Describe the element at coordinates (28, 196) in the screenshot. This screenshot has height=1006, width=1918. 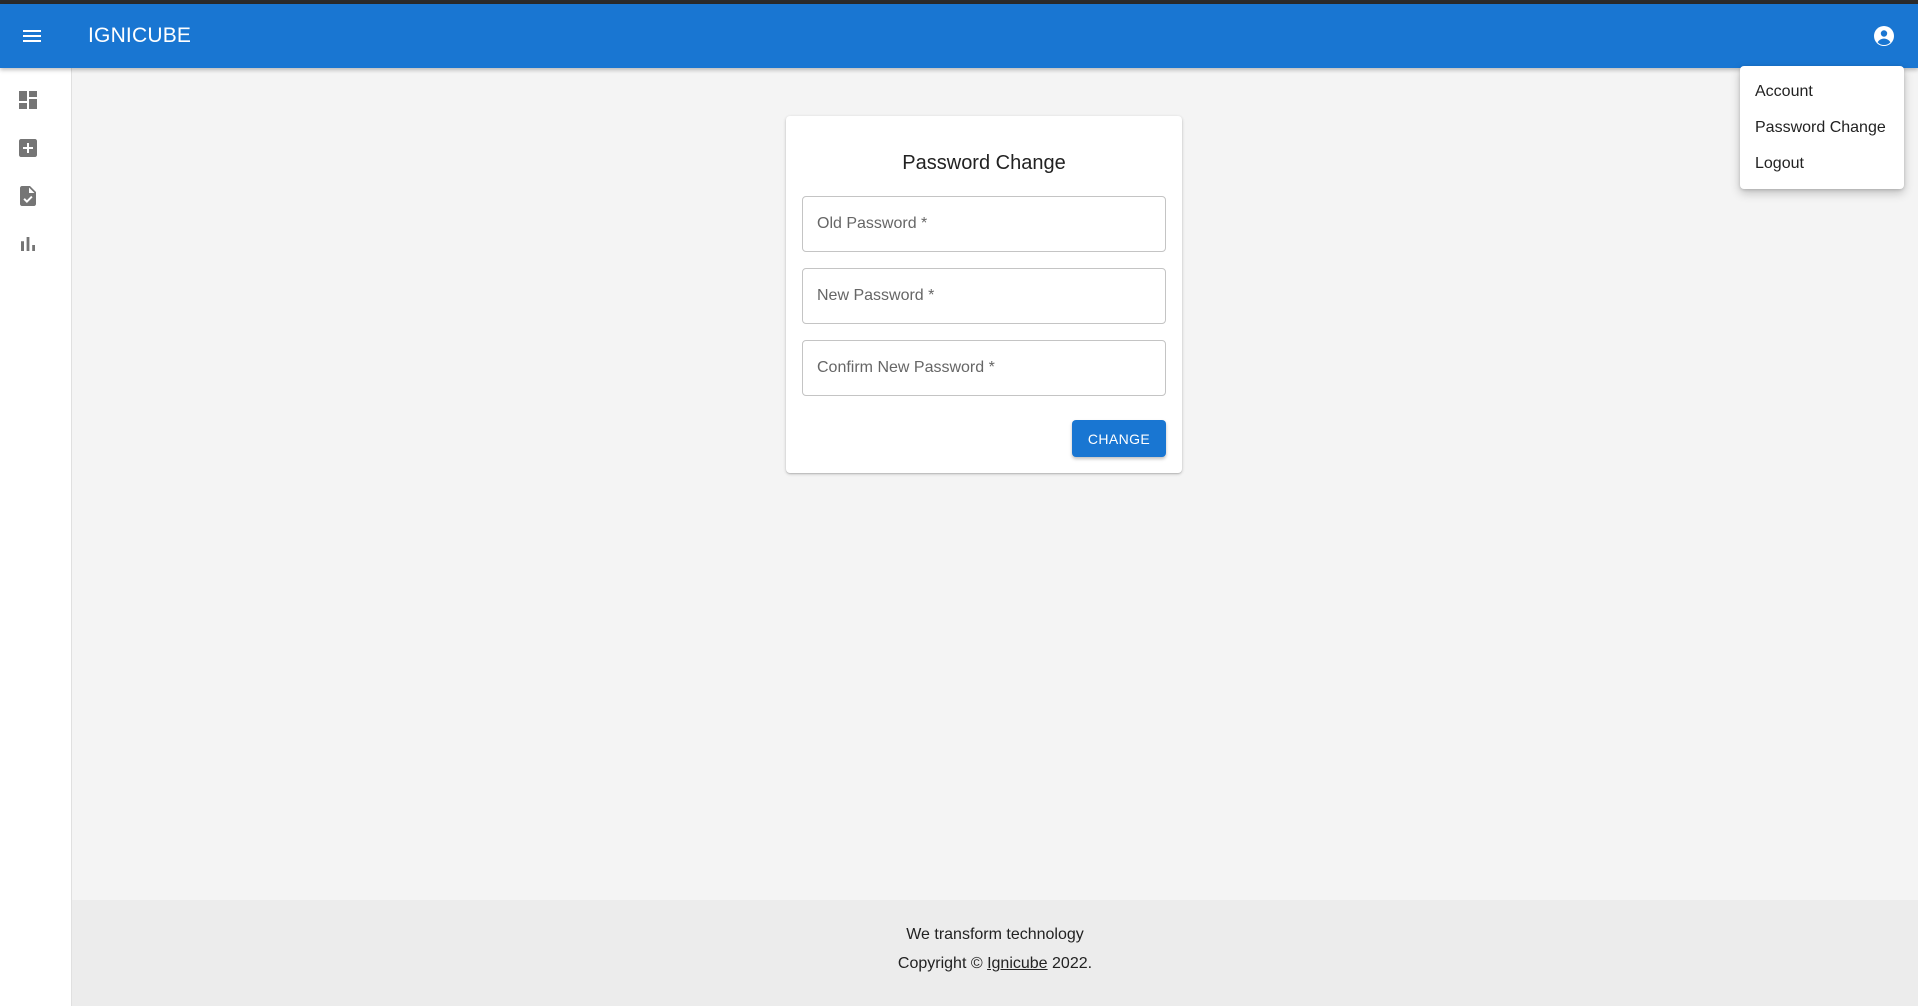
I see `document-check-icon` at that location.